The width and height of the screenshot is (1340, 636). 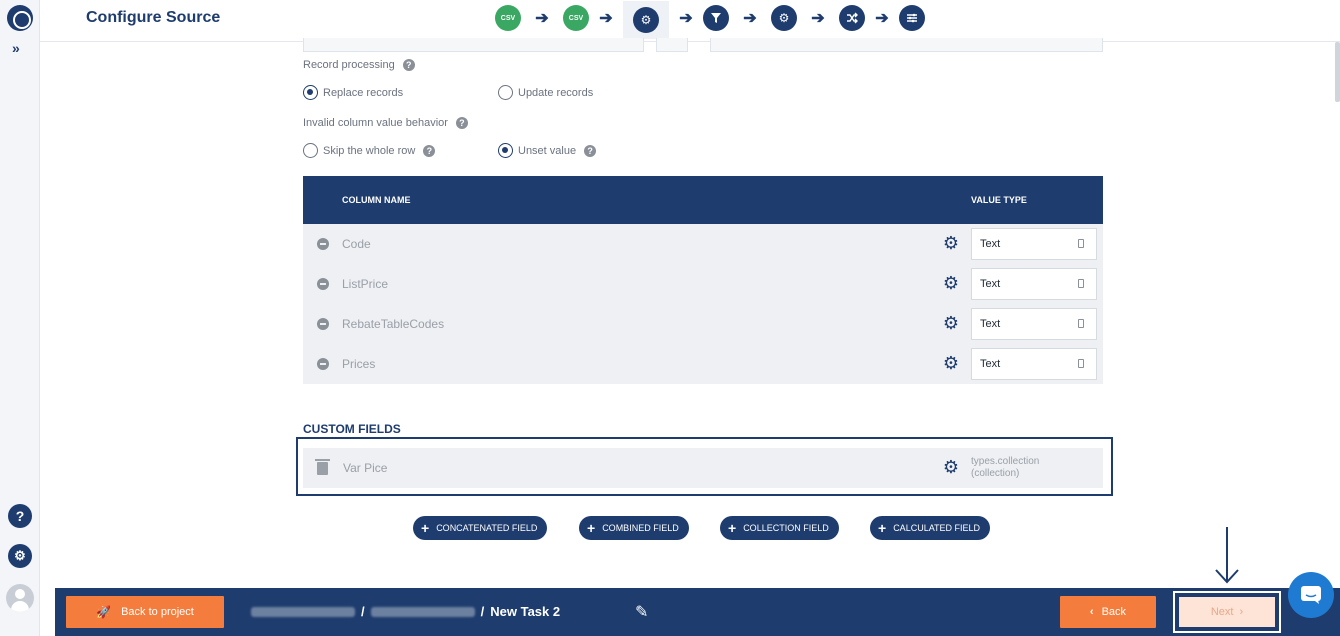 What do you see at coordinates (359, 364) in the screenshot?
I see `column-name: Prices` at bounding box center [359, 364].